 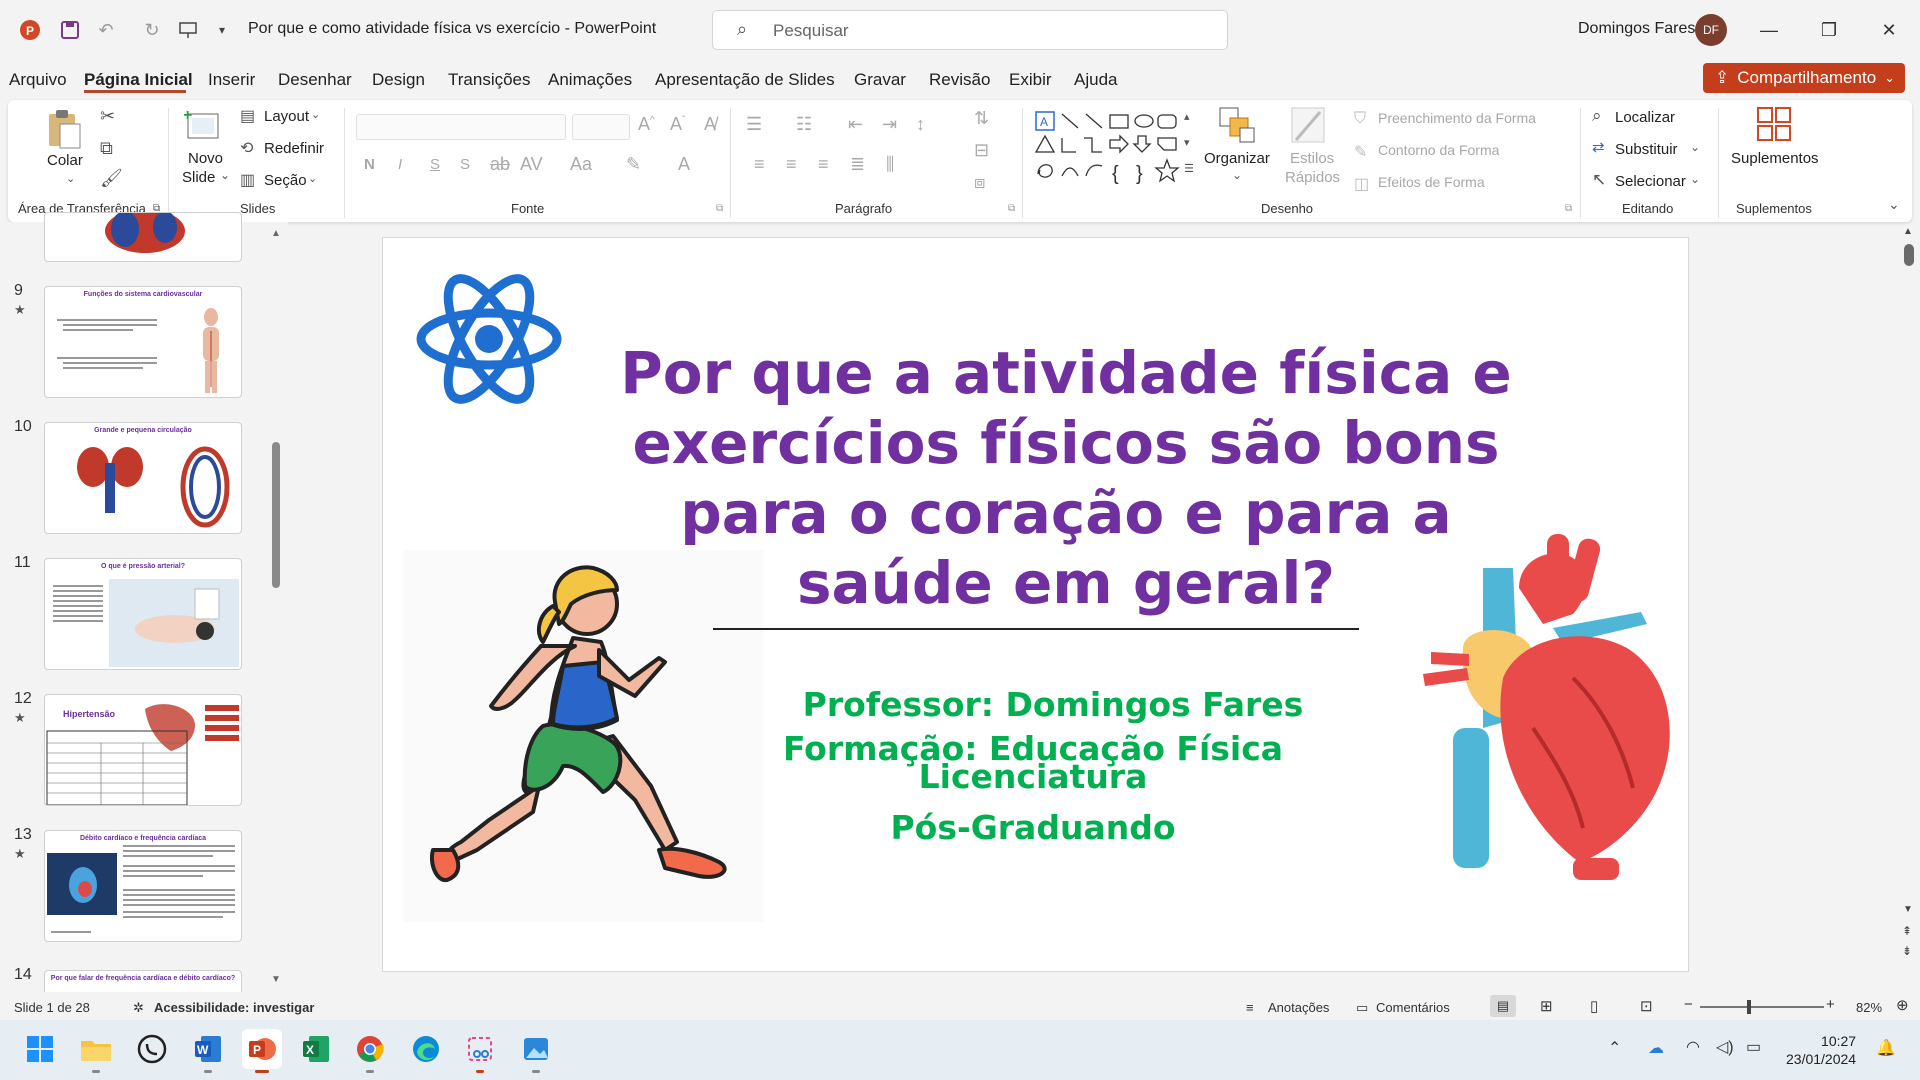 I want to click on new-slide-label-2: Slide, so click(x=198, y=177).